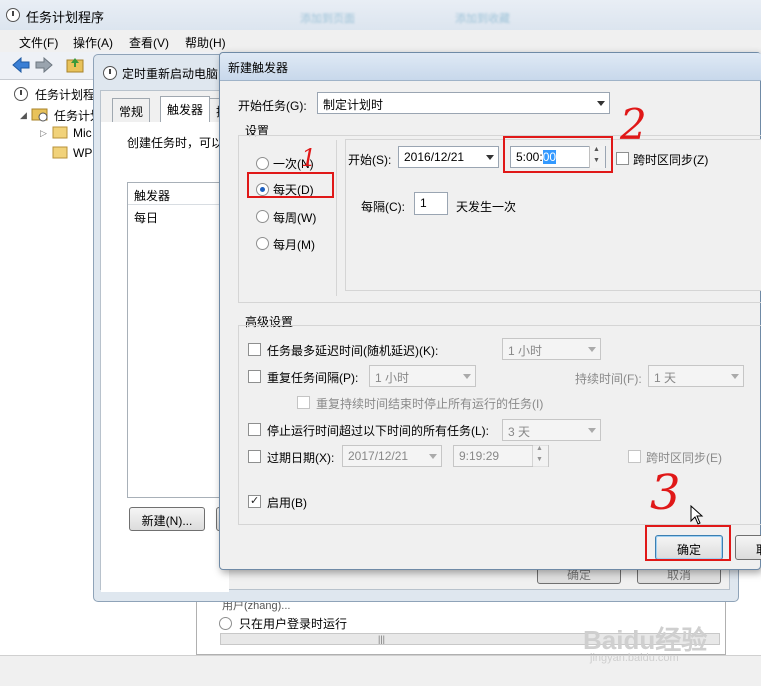 Image resolution: width=761 pixels, height=686 pixels. What do you see at coordinates (254, 376) in the screenshot?
I see `repeat-checkbox` at bounding box center [254, 376].